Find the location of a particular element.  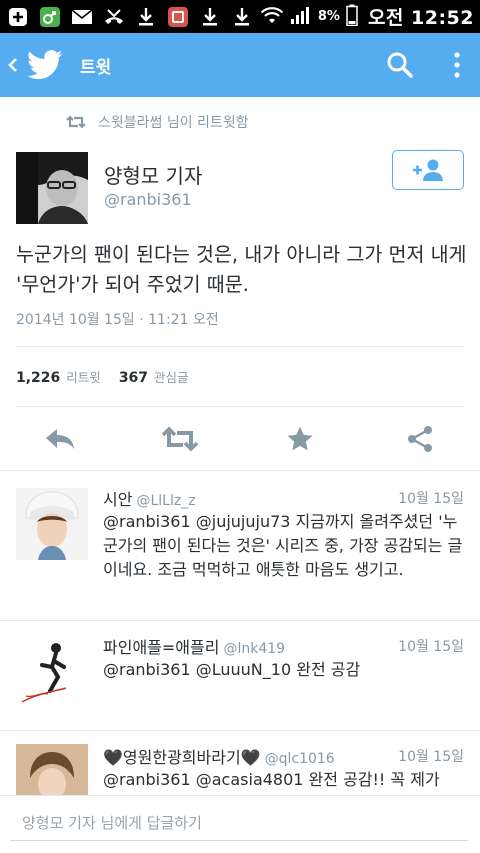

favorite-button is located at coordinates (300, 439).